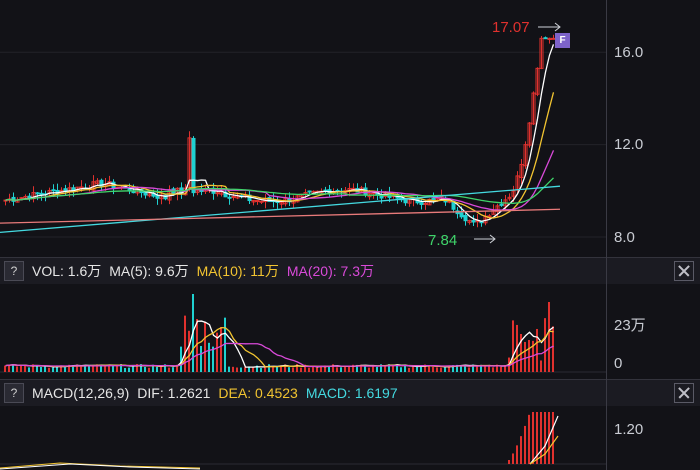 Image resolution: width=700 pixels, height=470 pixels. Describe the element at coordinates (684, 271) in the screenshot. I see `close-volume-icon` at that location.